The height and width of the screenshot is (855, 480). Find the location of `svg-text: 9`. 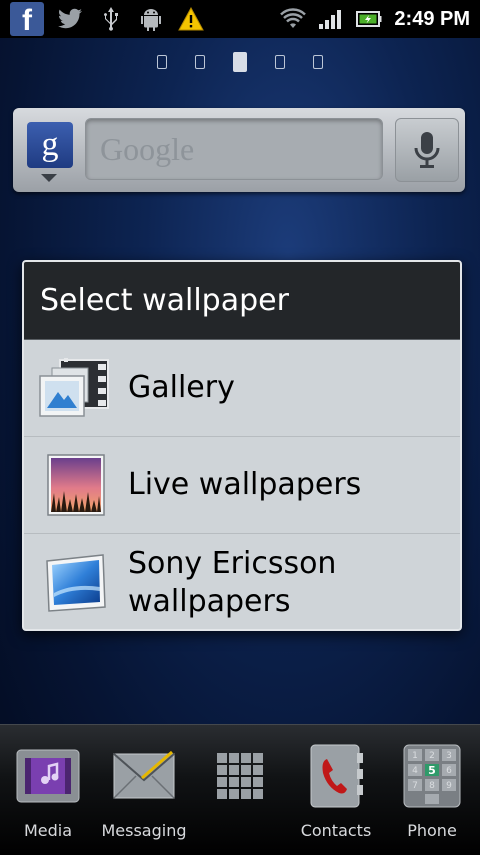

svg-text: 9 is located at coordinates (449, 786).